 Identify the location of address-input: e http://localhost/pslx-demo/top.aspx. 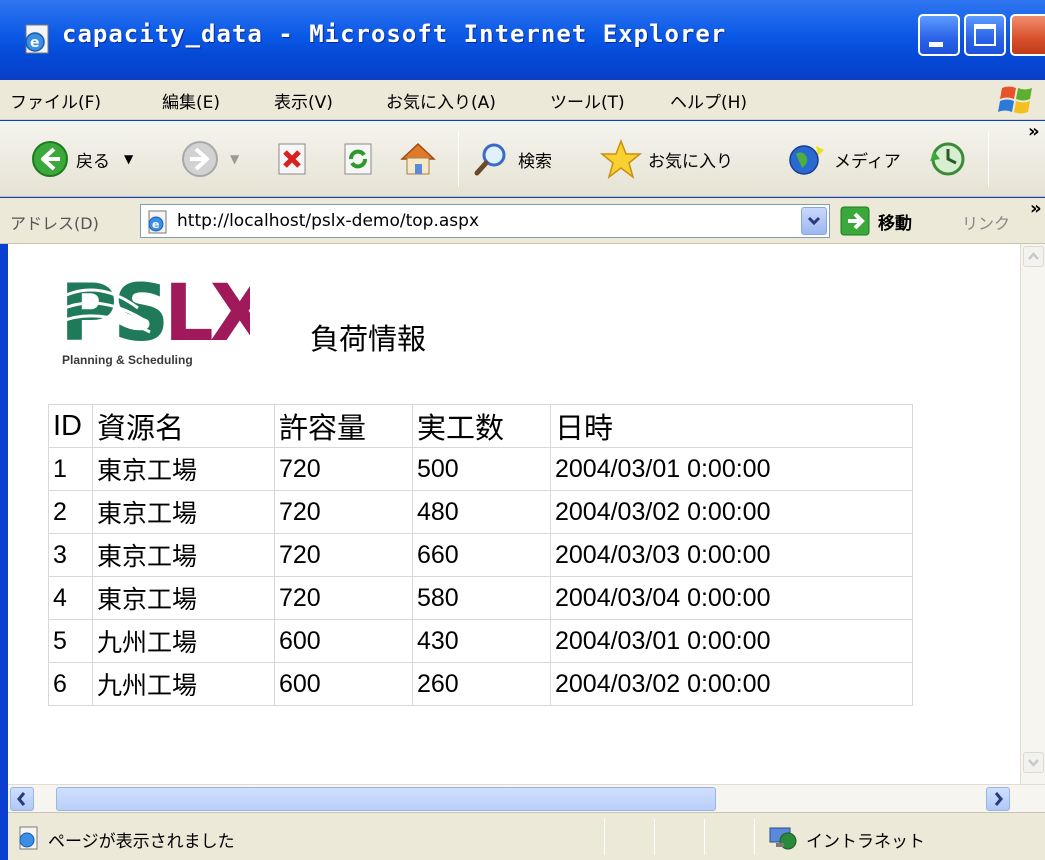
(485, 221).